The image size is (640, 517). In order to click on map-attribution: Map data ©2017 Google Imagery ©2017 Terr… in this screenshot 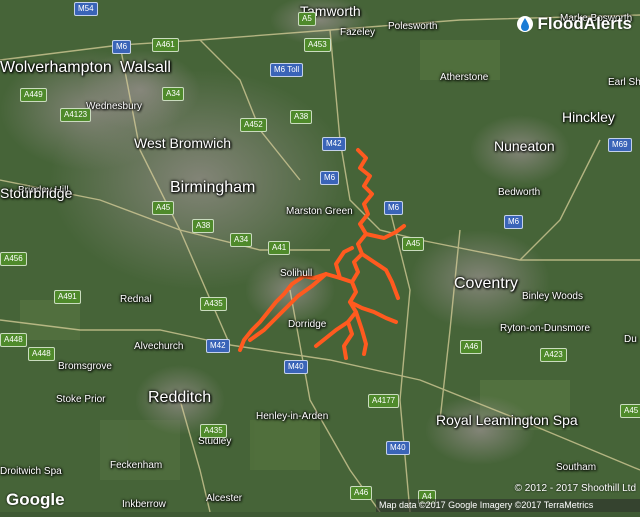, I will do `click(508, 505)`.